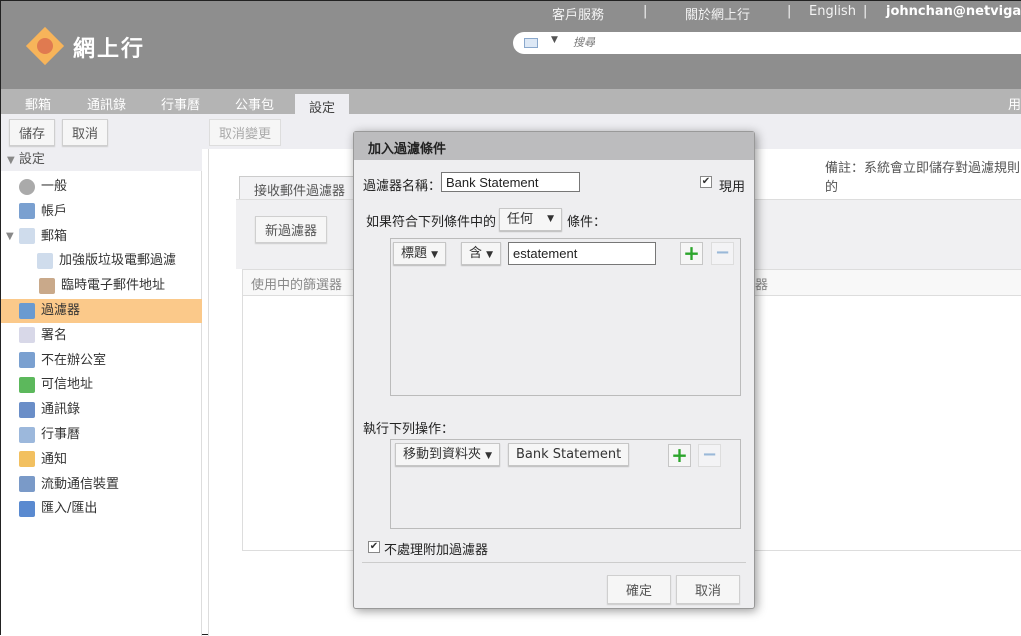  What do you see at coordinates (679, 455) in the screenshot?
I see `add-action-icon: +` at bounding box center [679, 455].